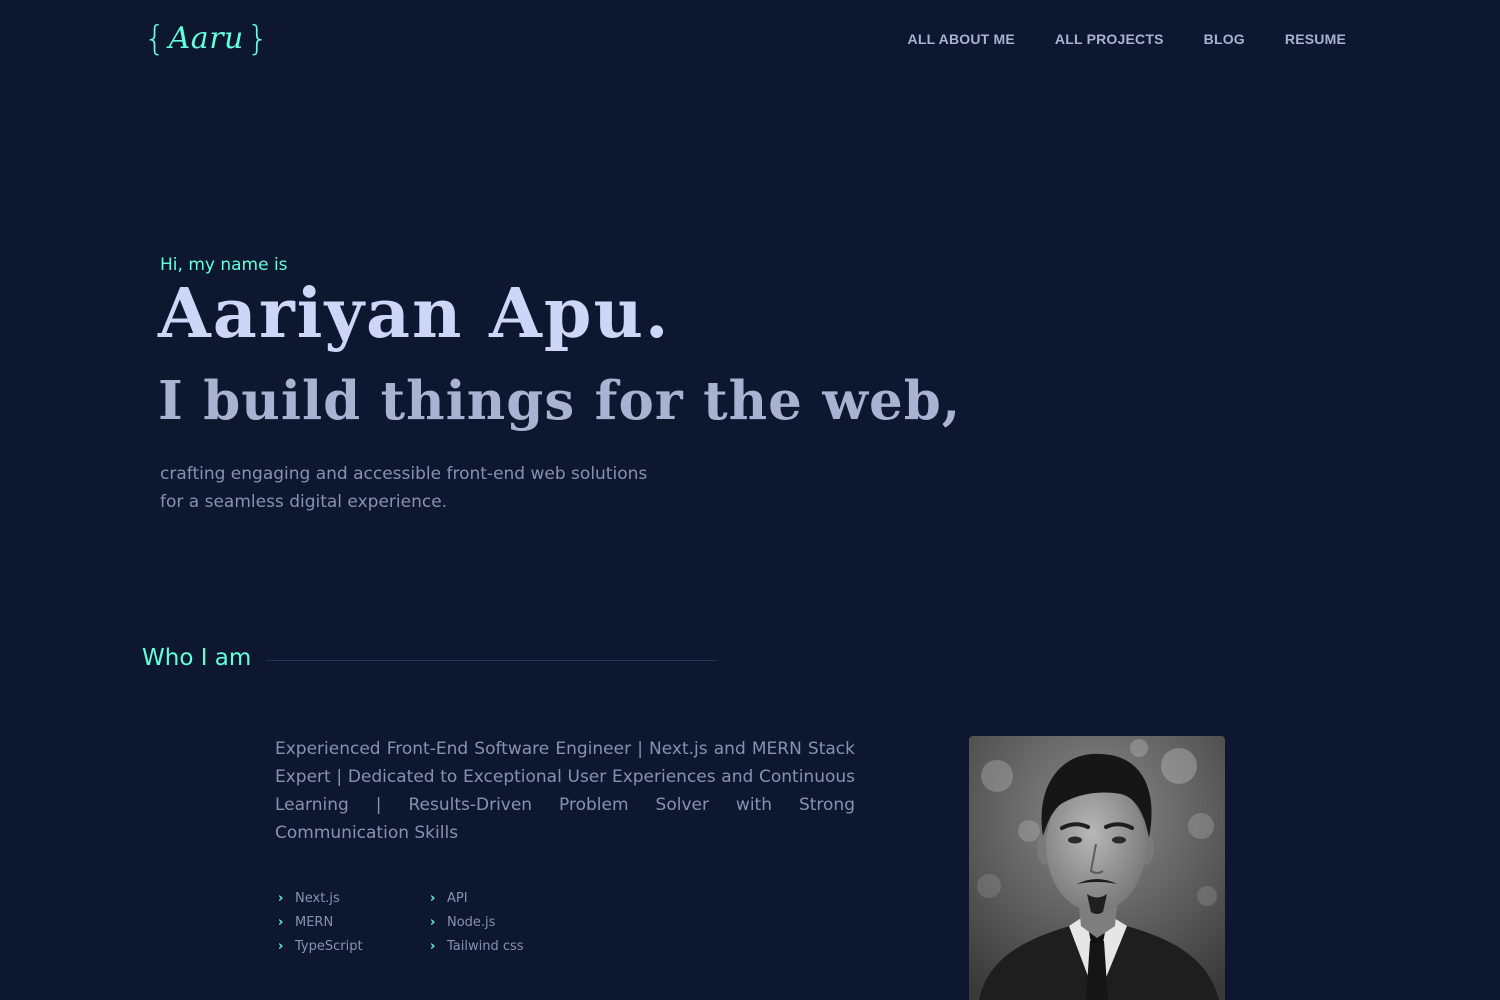  I want to click on nav-link-blog: BLOG, so click(1224, 39).